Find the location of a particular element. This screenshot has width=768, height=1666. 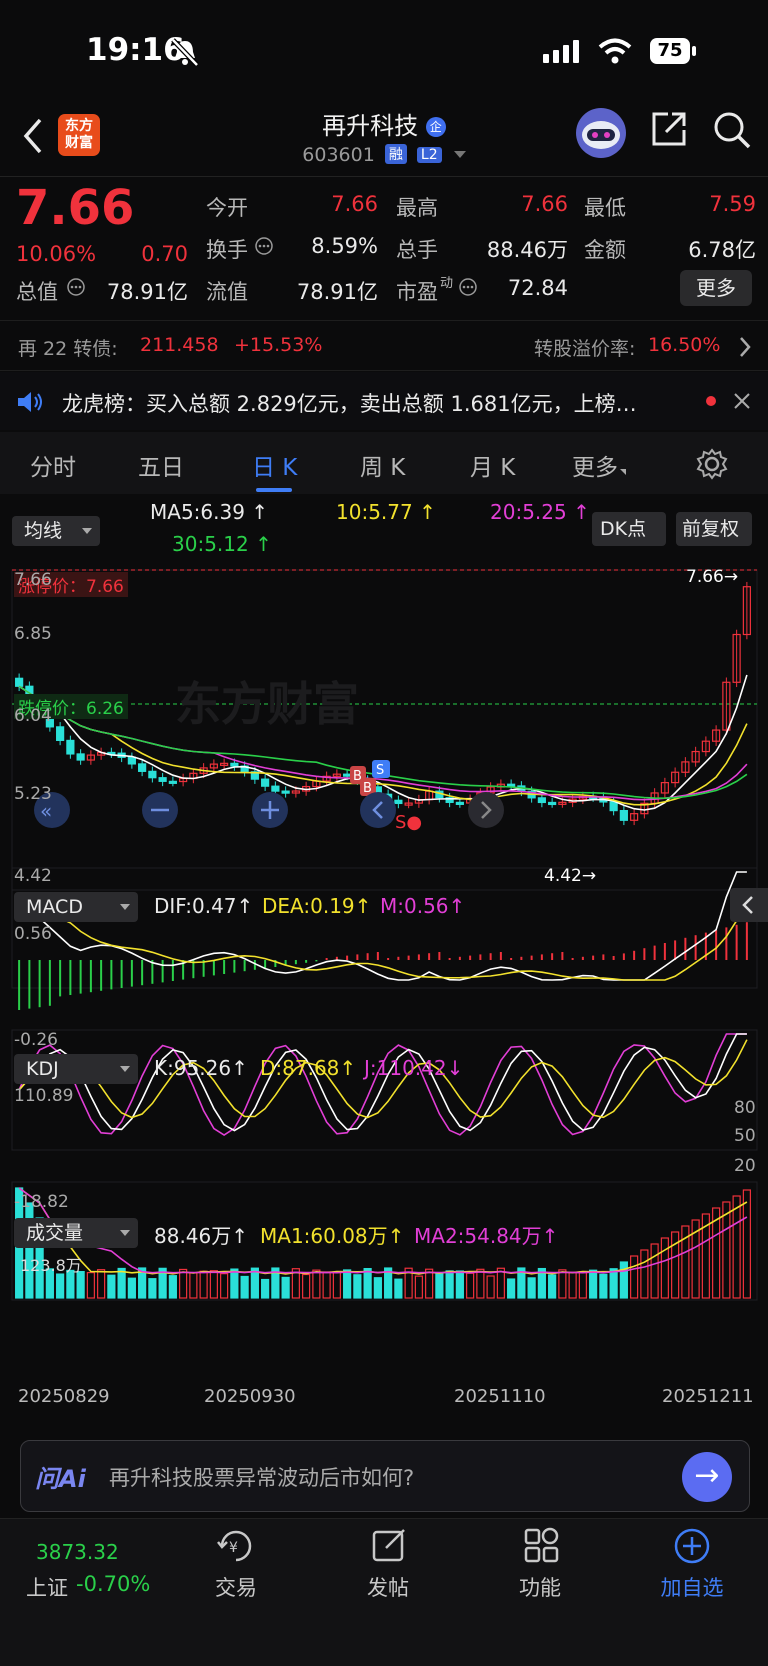

value-amount: 6.78亿 is located at coordinates (722, 250).